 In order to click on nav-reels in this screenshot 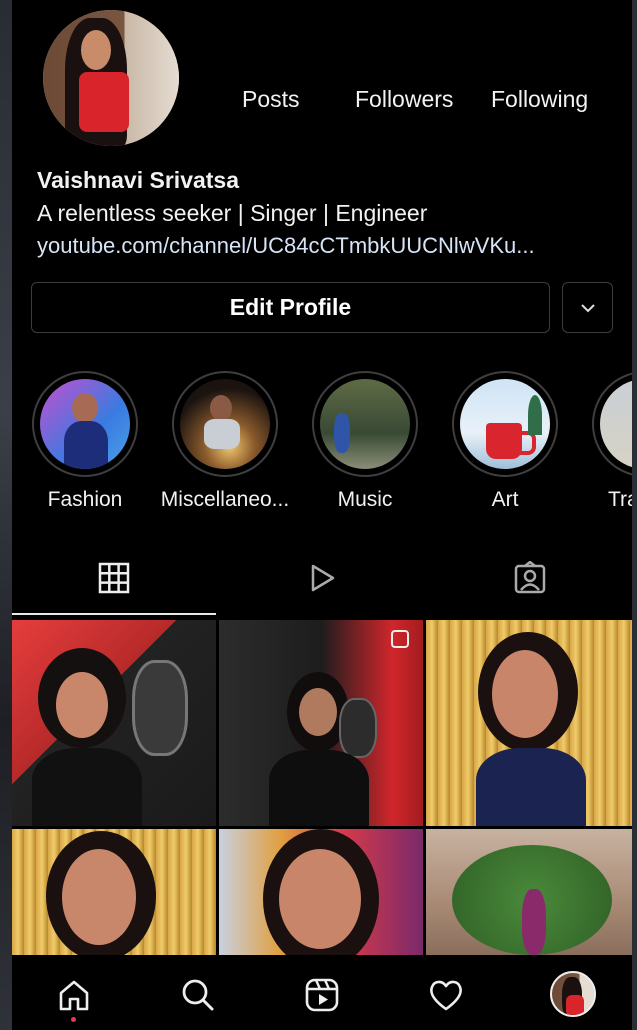, I will do `click(322, 995)`.